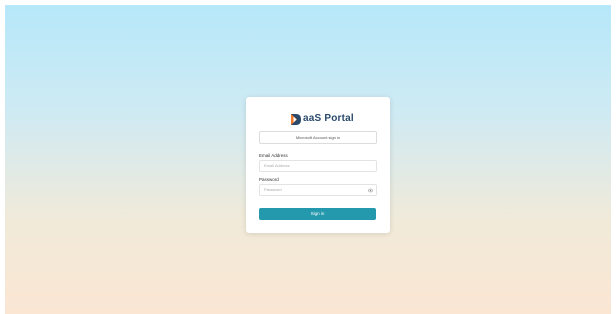 This screenshot has height=314, width=616. I want to click on sign-in-button: Sign in, so click(317, 214).